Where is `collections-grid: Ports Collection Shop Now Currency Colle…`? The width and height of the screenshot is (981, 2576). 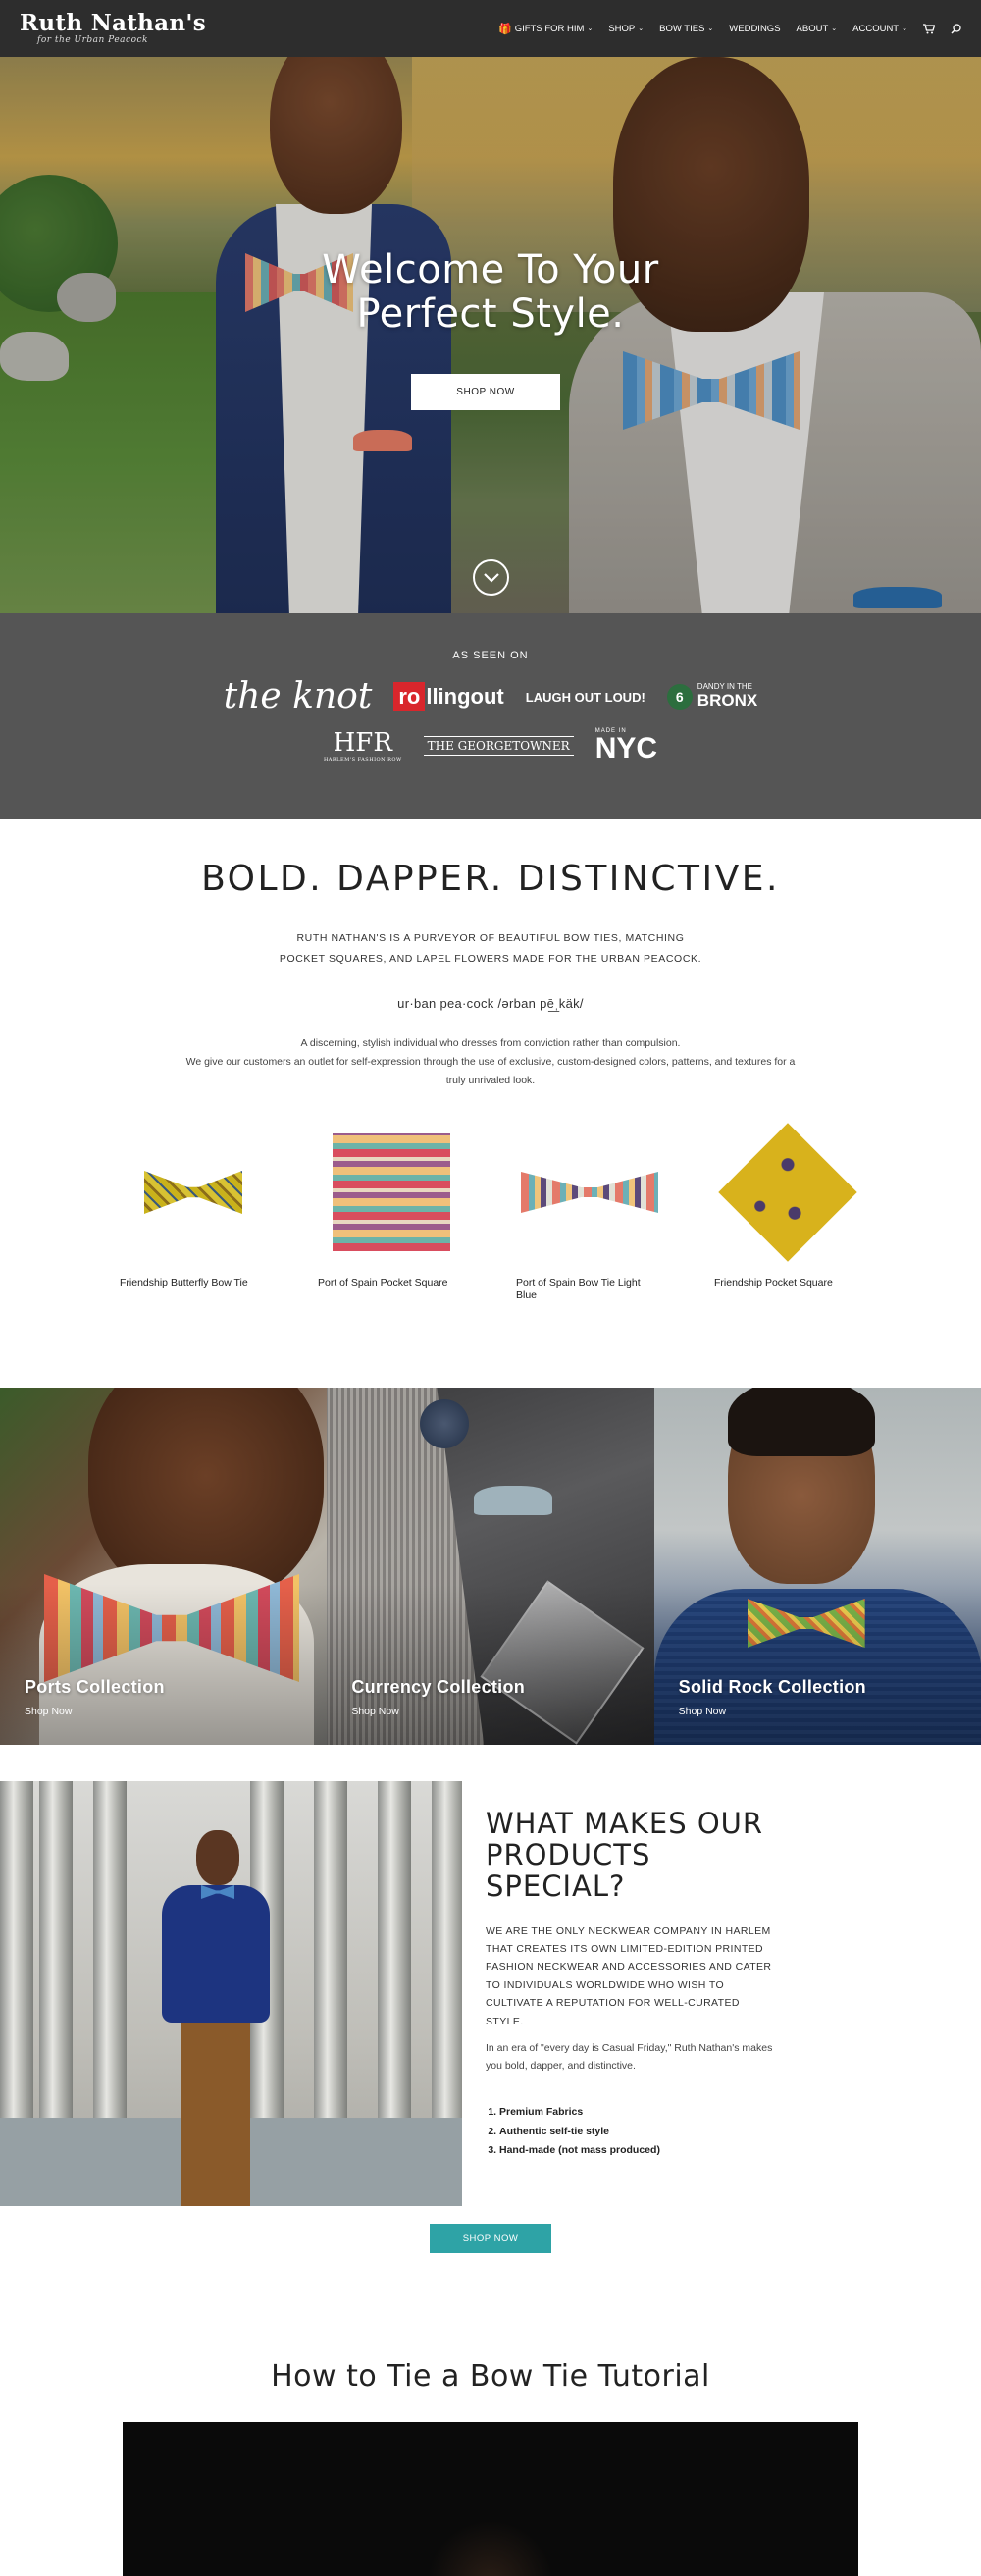
collections-grid: Ports Collection Shop Now Currency Colle… is located at coordinates (490, 1566).